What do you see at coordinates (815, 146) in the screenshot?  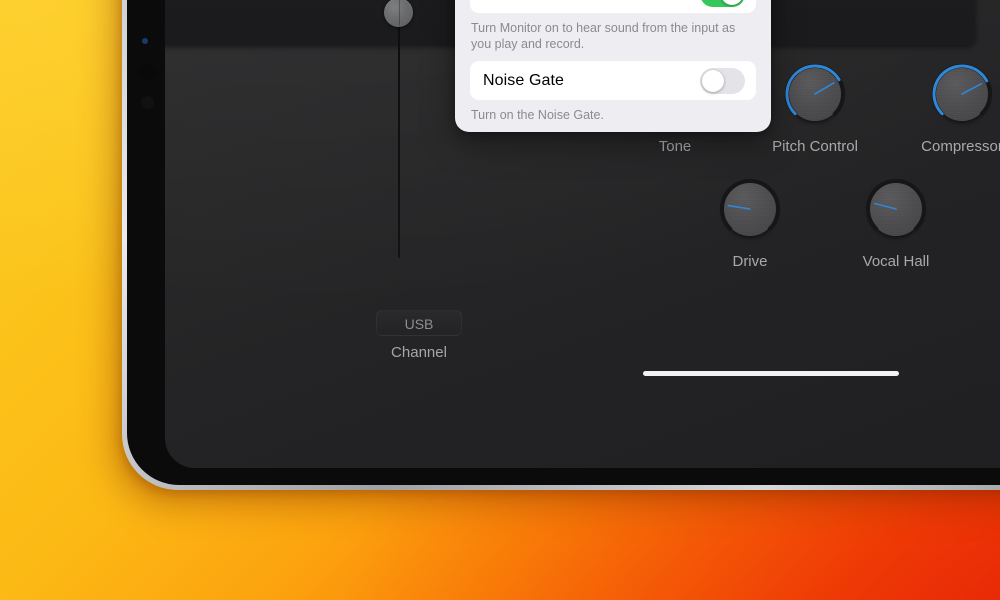 I see `knob-label: Pitch Control` at bounding box center [815, 146].